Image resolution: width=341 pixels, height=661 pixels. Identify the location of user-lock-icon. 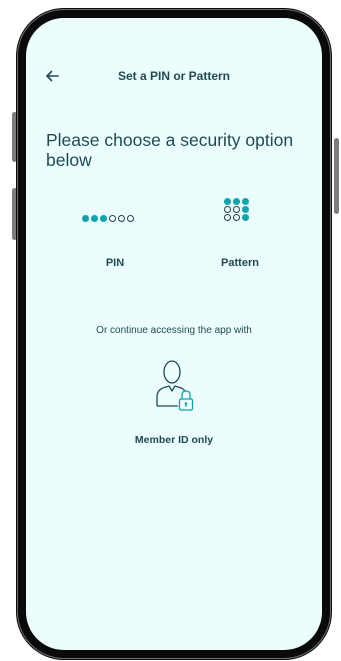
(176, 388).